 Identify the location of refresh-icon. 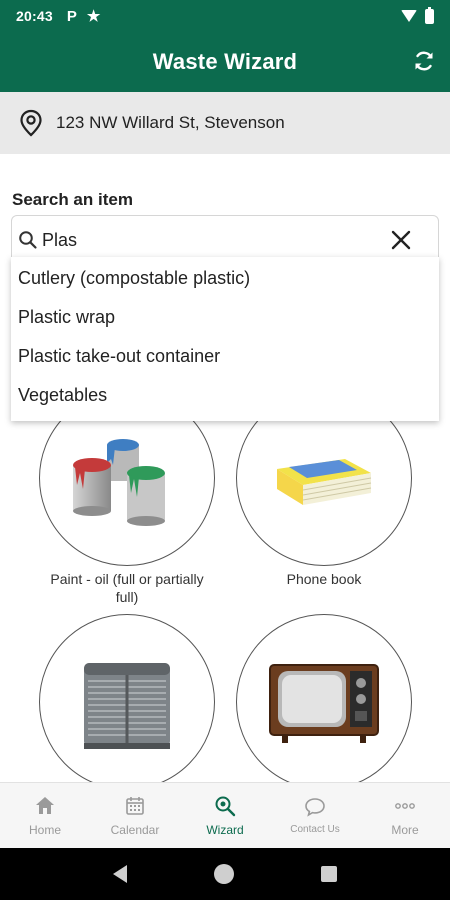
(424, 61).